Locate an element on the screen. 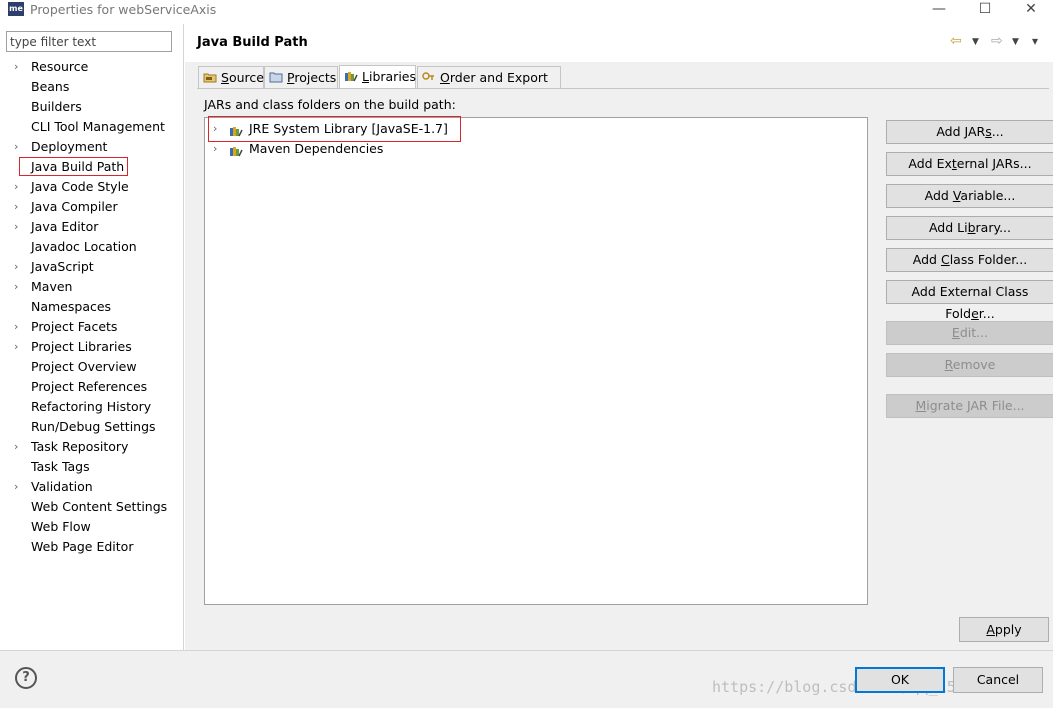 This screenshot has height=708, width=1053. sidebar-item-label: Web Content Settings is located at coordinates (99, 506).